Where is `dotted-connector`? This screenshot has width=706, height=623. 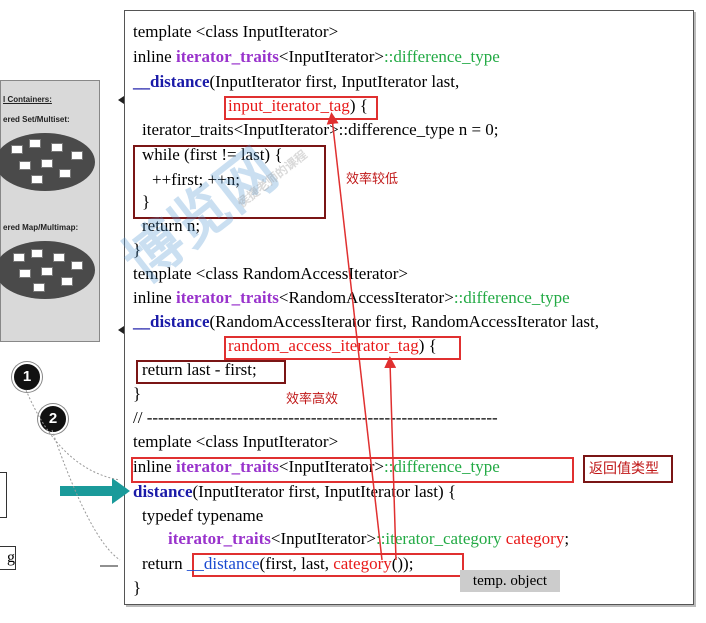 dotted-connector is located at coordinates (73, 435).